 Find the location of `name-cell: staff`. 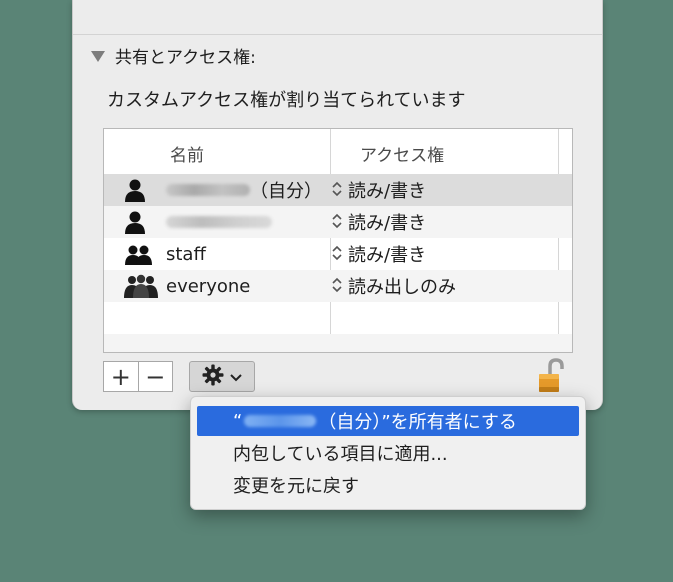

name-cell: staff is located at coordinates (165, 254).